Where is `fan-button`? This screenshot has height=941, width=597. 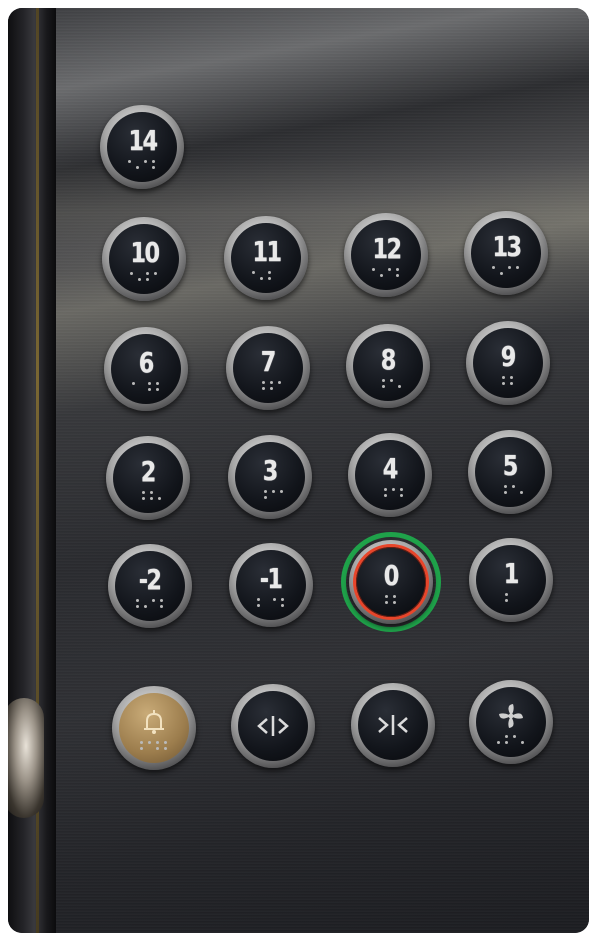 fan-button is located at coordinates (511, 722).